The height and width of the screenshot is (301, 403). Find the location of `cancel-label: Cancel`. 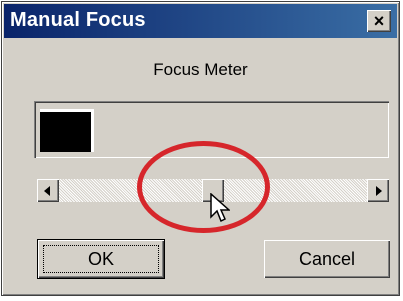

cancel-label: Cancel is located at coordinates (327, 258).